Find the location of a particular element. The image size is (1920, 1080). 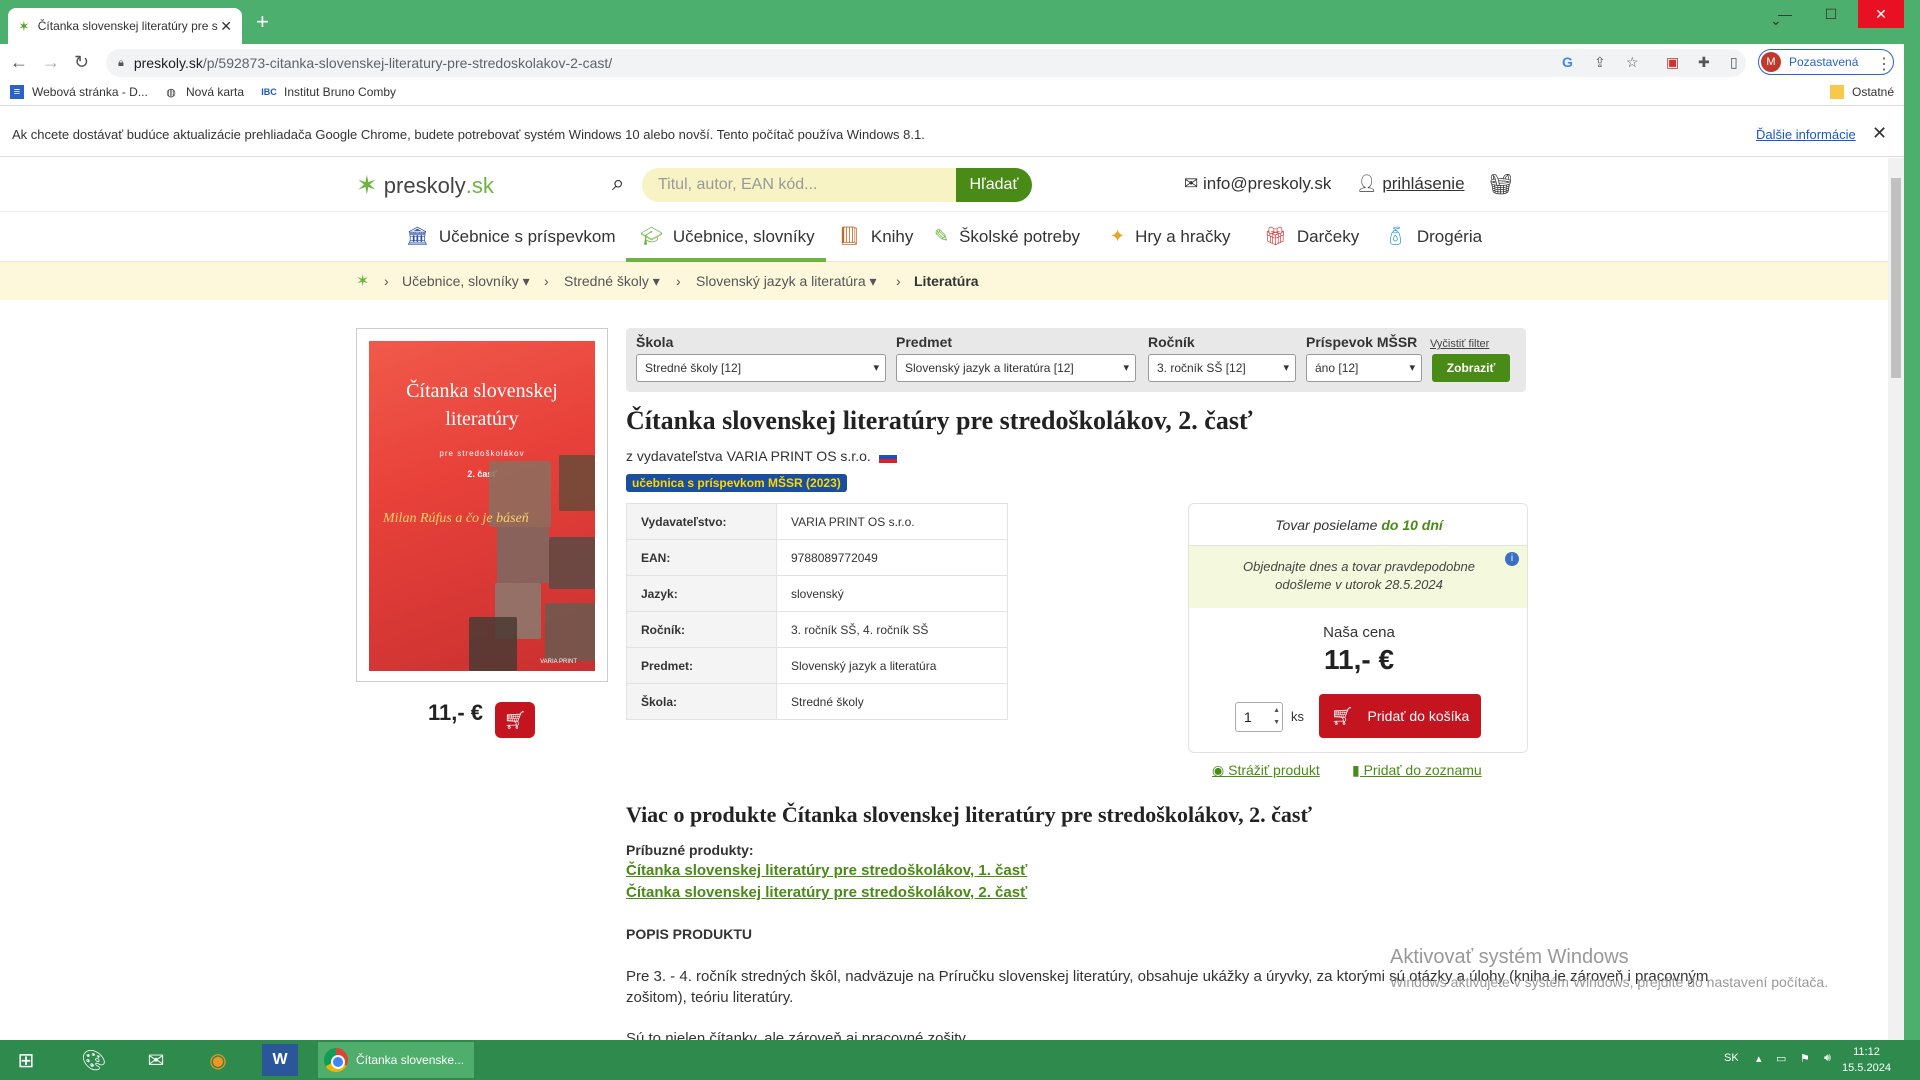

scrollbar-thumb is located at coordinates (1896, 278).